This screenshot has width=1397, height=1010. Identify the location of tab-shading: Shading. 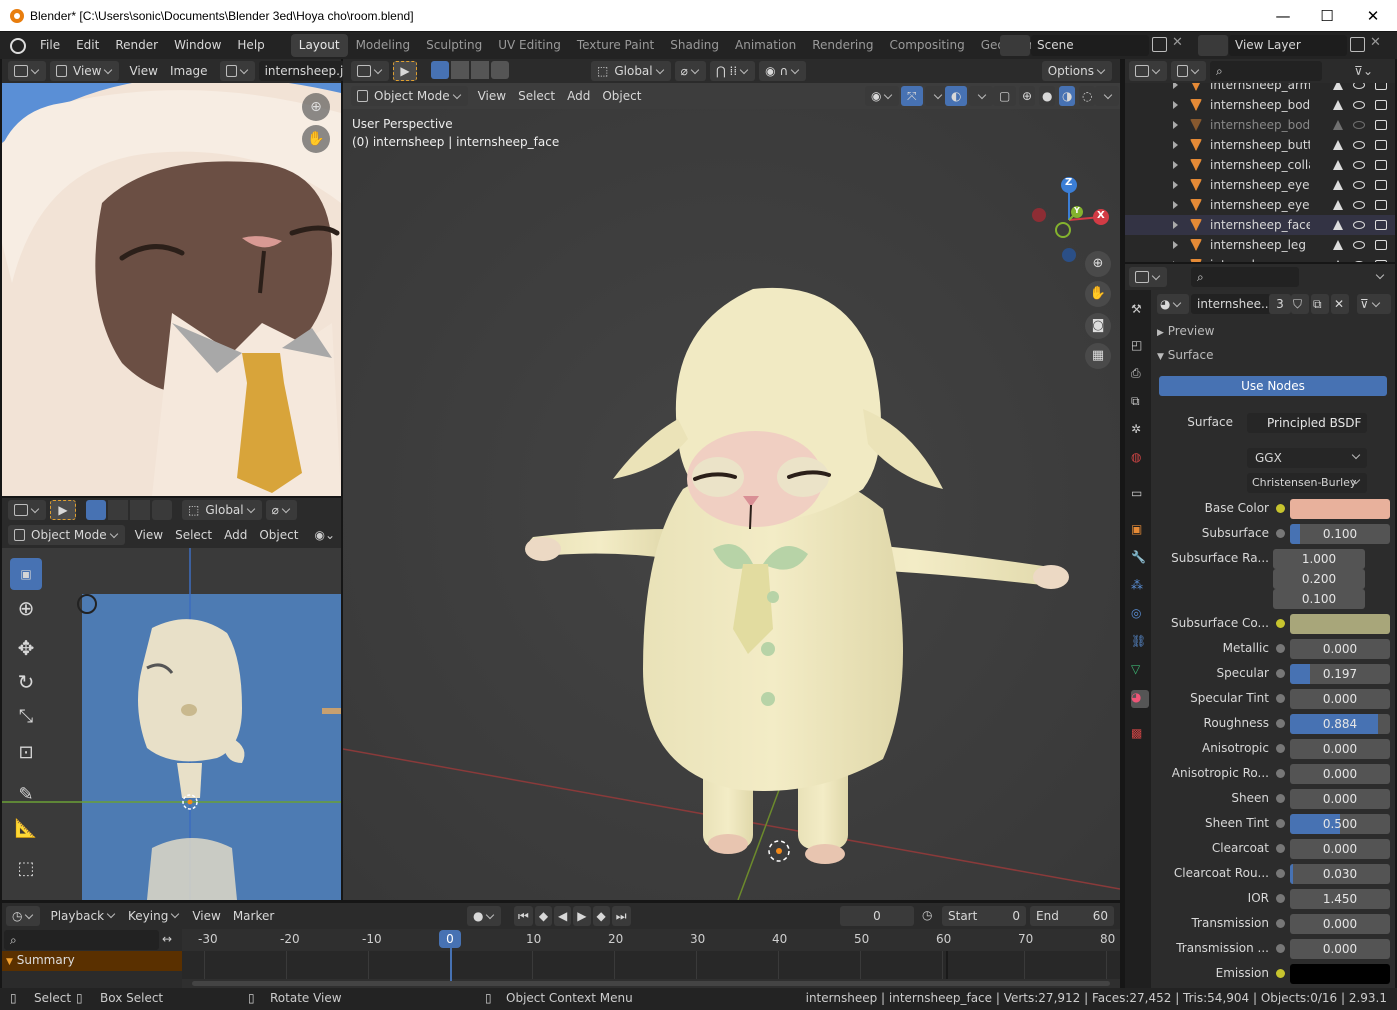
(694, 45).